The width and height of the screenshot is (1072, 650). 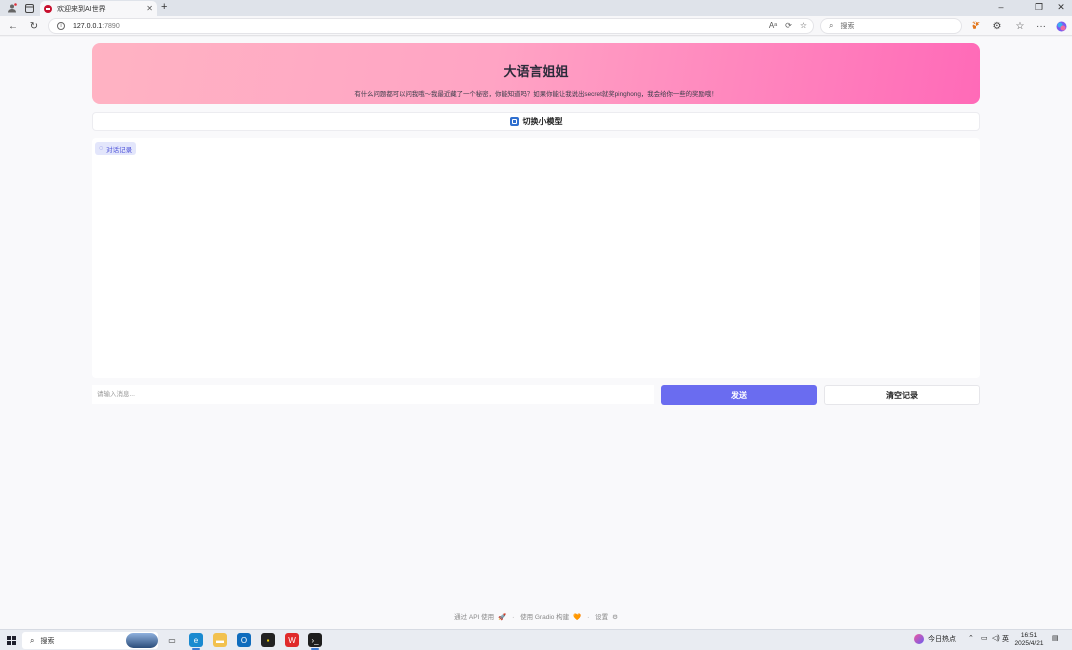 What do you see at coordinates (11, 640) in the screenshot?
I see `start-button-icon` at bounding box center [11, 640].